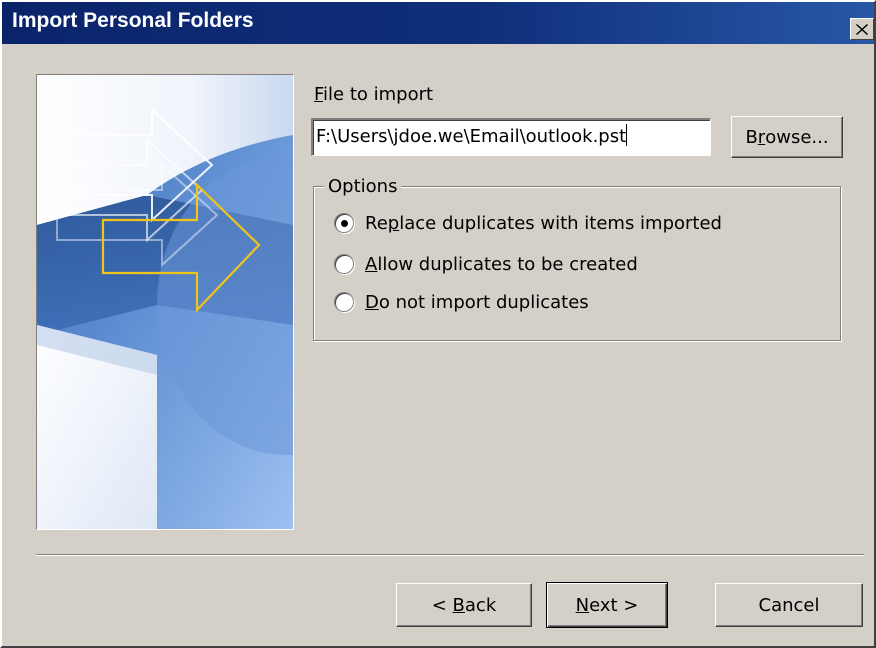  What do you see at coordinates (464, 605) in the screenshot?
I see `back-button: < Back` at bounding box center [464, 605].